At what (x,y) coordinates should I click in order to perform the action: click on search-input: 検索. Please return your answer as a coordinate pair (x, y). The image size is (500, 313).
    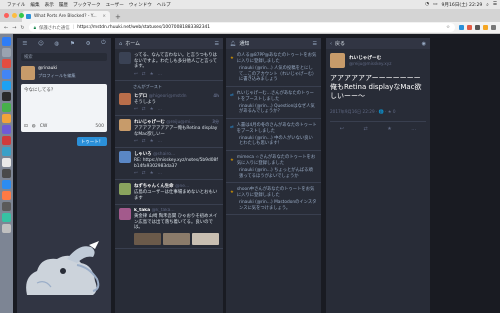
    Looking at the image, I should click on (64, 57).